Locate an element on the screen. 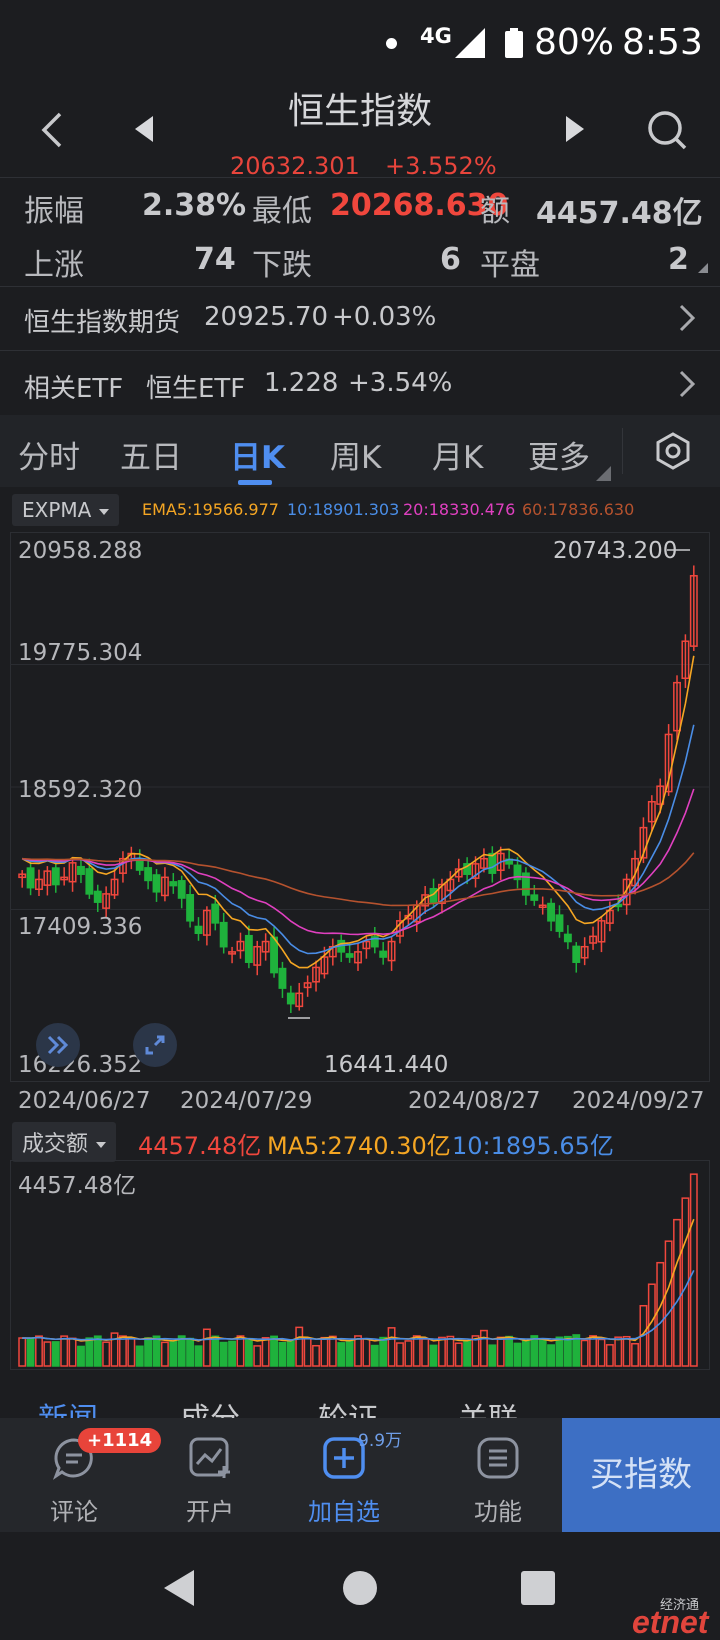 This screenshot has height=1640, width=720. price-axis-label: 20958.288 is located at coordinates (80, 551).